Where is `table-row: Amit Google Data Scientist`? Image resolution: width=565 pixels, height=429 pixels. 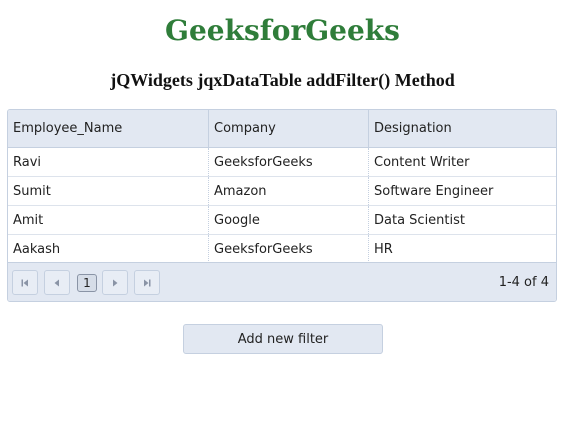
table-row: Amit Google Data Scientist is located at coordinates (282, 220).